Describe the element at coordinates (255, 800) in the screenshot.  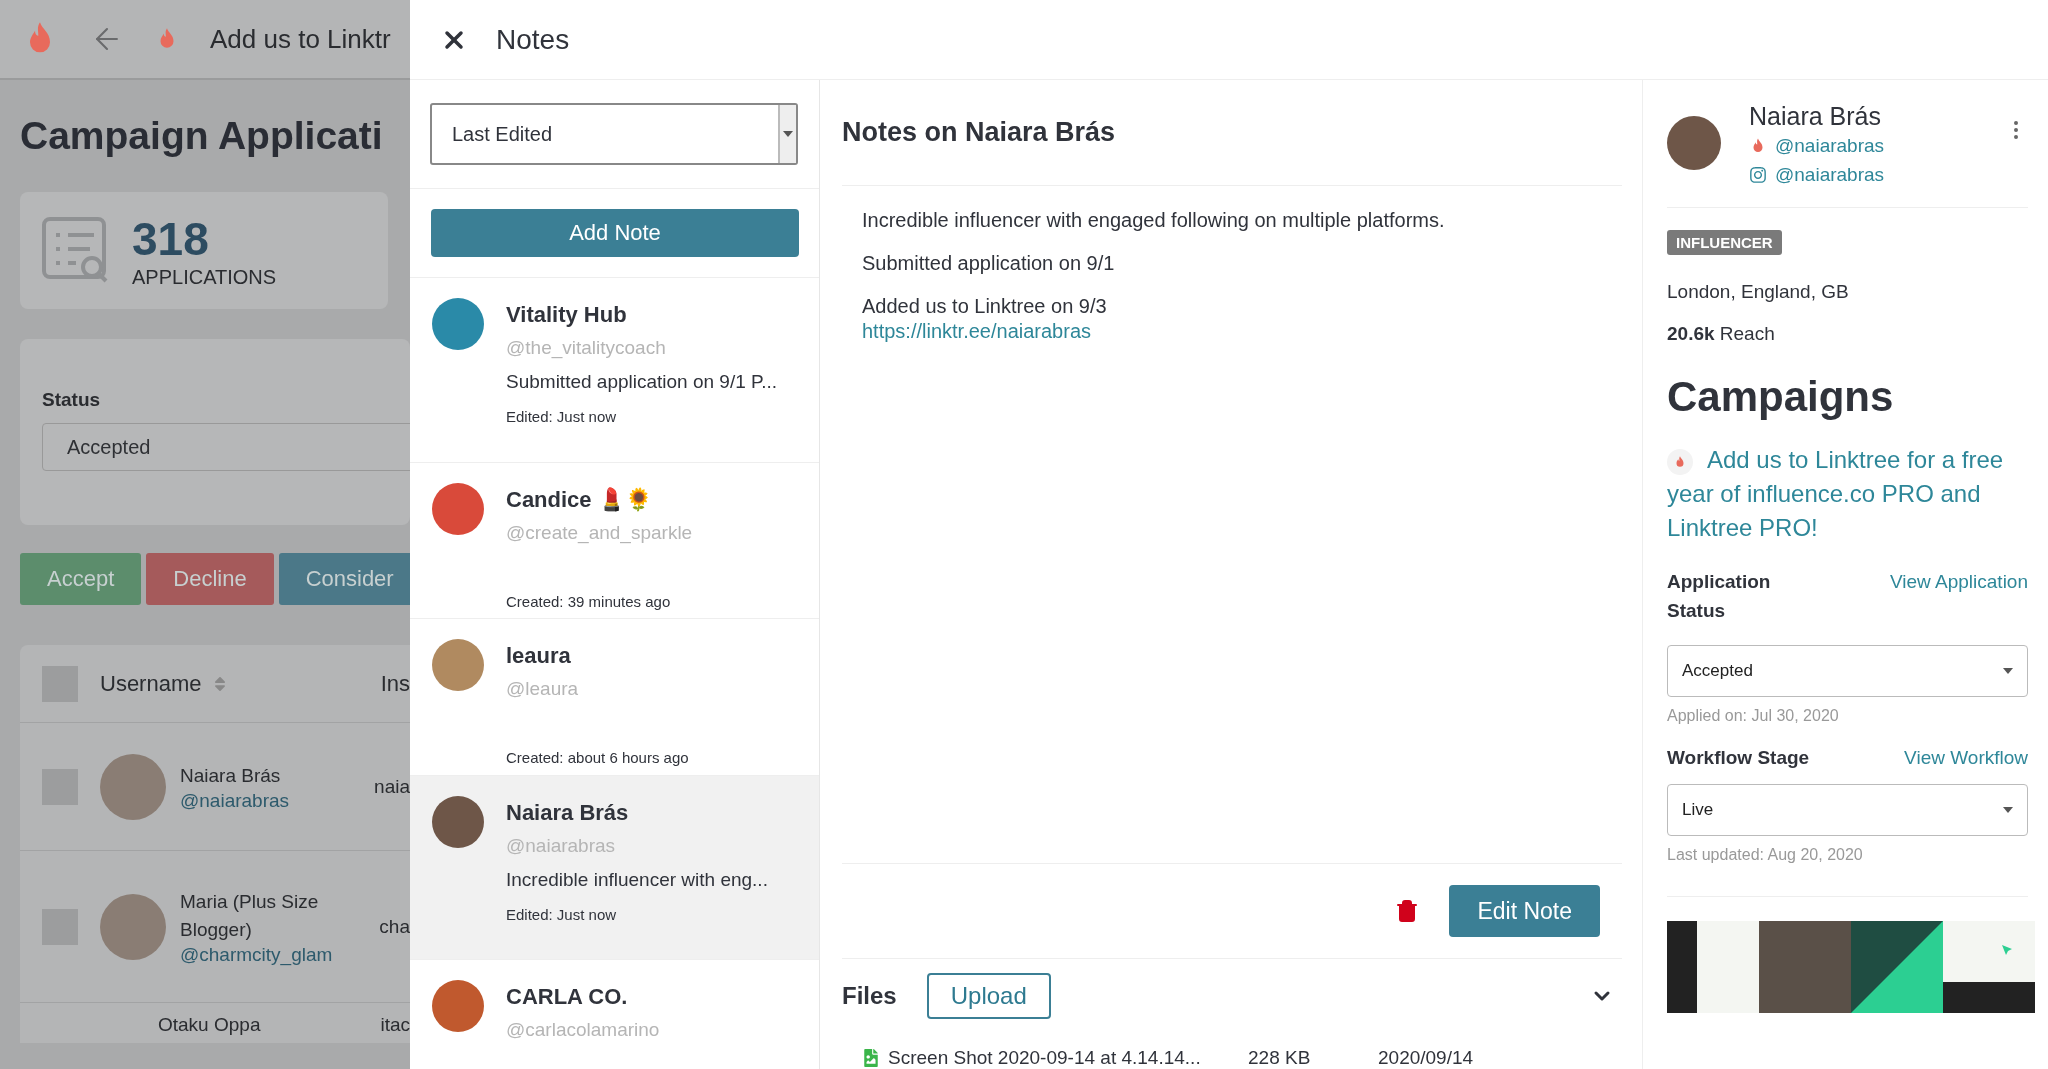
I see `handle-link: @naiarabras` at that location.